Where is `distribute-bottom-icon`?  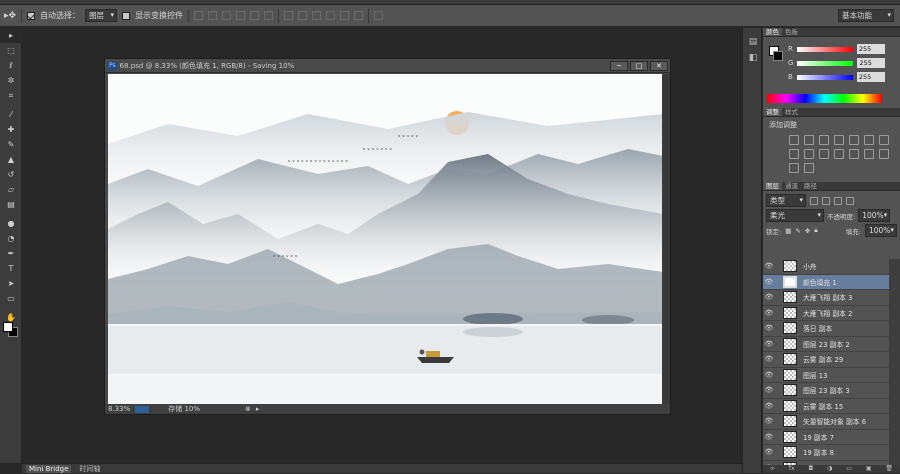
distribute-bottom-icon is located at coordinates (317, 15).